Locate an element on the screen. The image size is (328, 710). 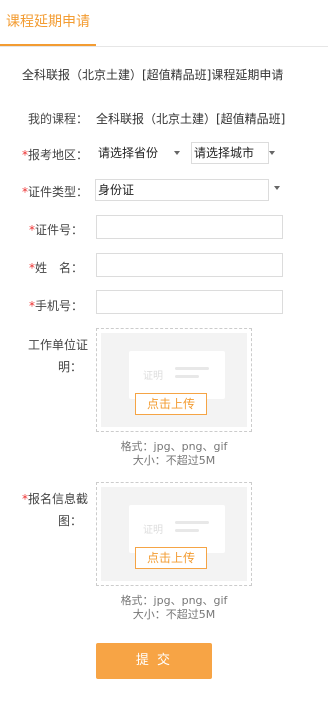
id-type-label: *证件类型： is located at coordinates (51, 191).